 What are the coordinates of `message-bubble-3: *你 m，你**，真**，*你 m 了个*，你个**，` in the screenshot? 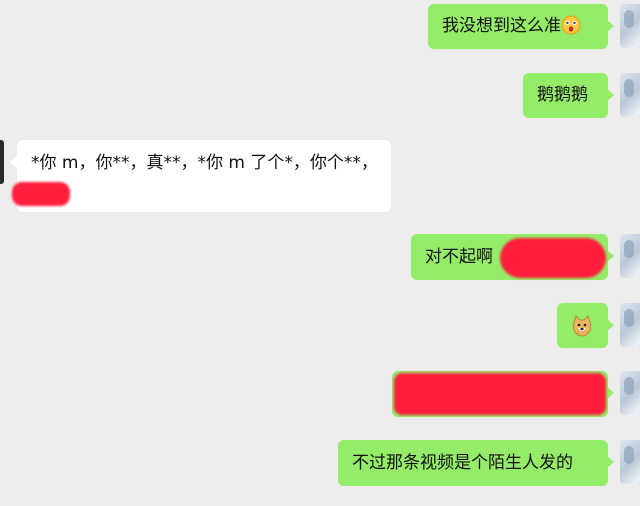 It's located at (204, 176).